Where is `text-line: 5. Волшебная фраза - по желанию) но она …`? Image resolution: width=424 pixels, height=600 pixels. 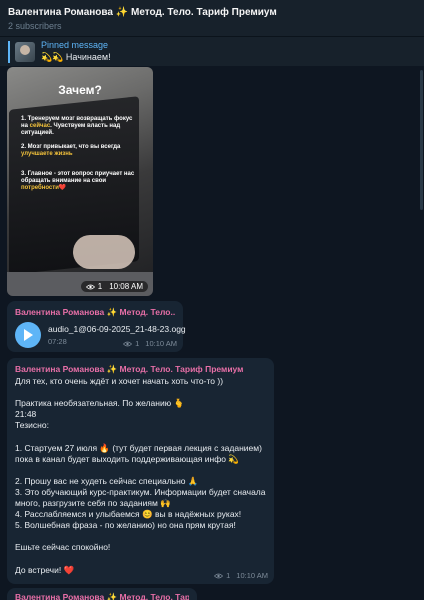 text-line: 5. Волшебная фраза - по желанию) но она … is located at coordinates (125, 525).